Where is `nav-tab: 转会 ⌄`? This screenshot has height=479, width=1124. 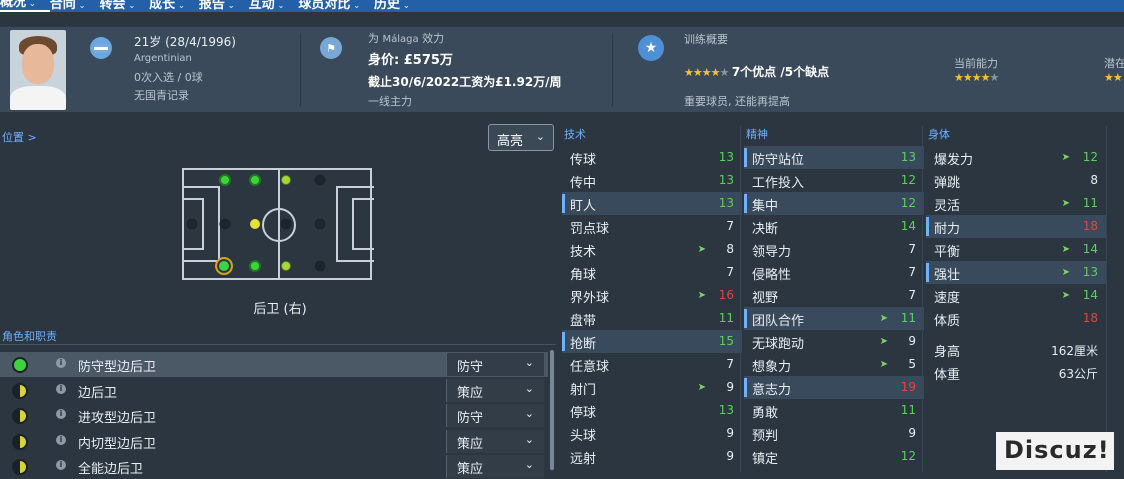 nav-tab: 转会 ⌄ is located at coordinates (124, 6).